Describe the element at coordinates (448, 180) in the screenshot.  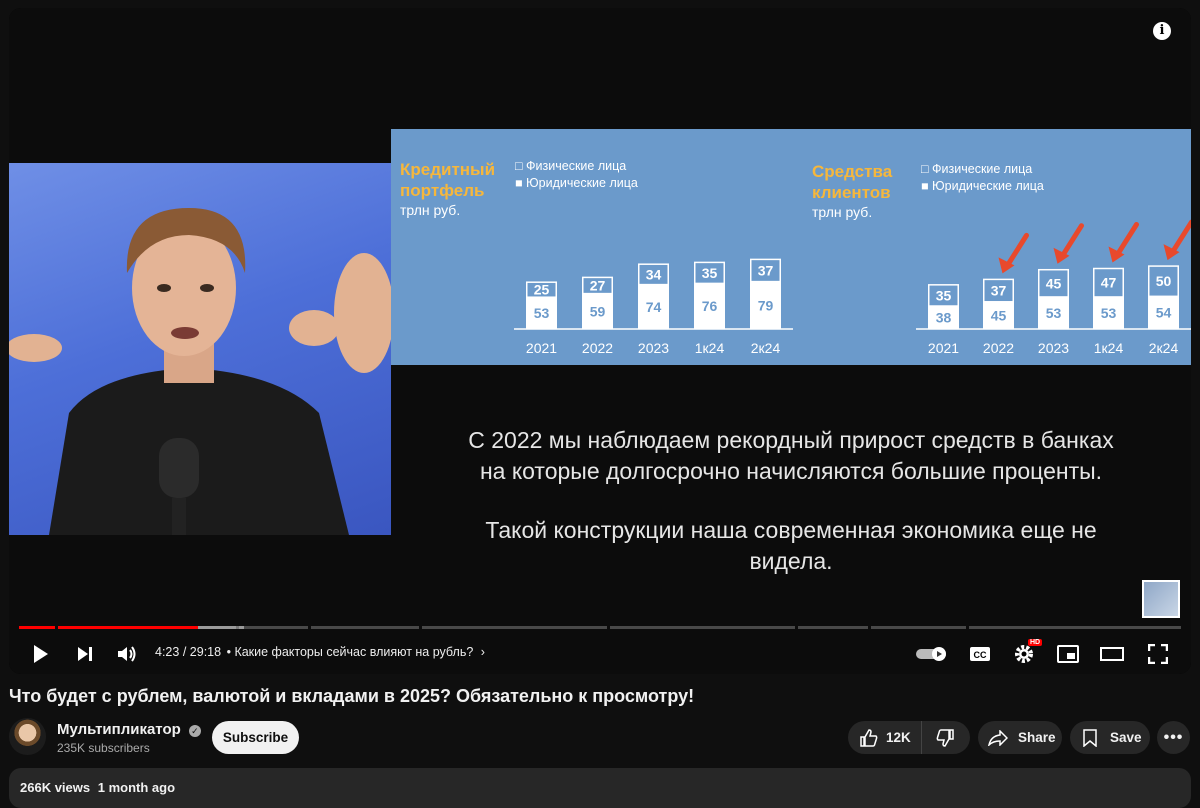
I see `left-chart-title: Кредитный портфель` at that location.